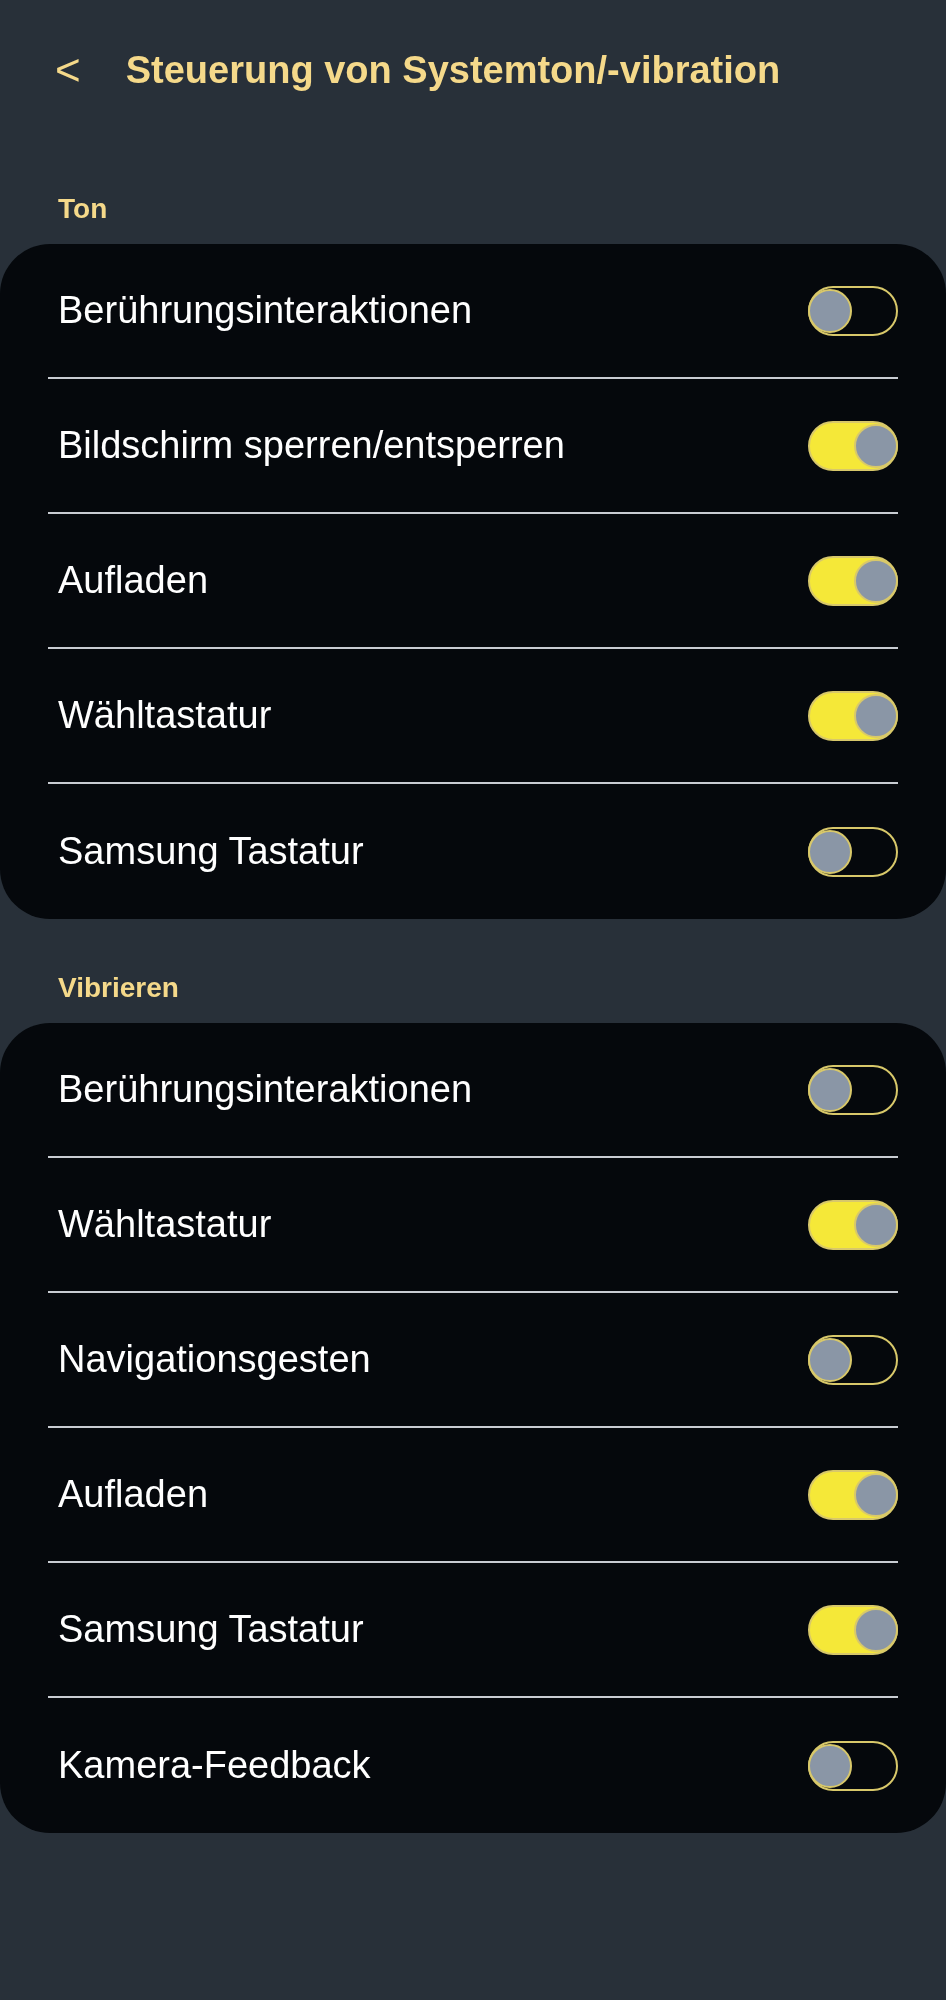 The height and width of the screenshot is (2000, 946). Describe the element at coordinates (453, 70) in the screenshot. I see `page-title: Steuerung von Systemton/-vibration` at that location.